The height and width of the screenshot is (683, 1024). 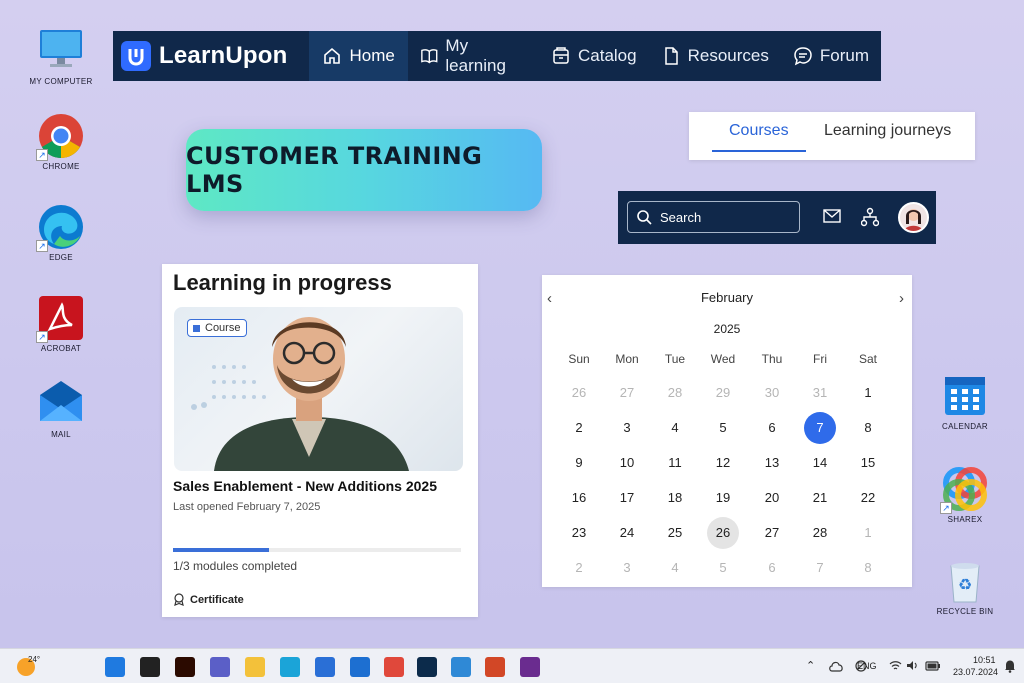 I want to click on nav-home: Home, so click(x=358, y=56).